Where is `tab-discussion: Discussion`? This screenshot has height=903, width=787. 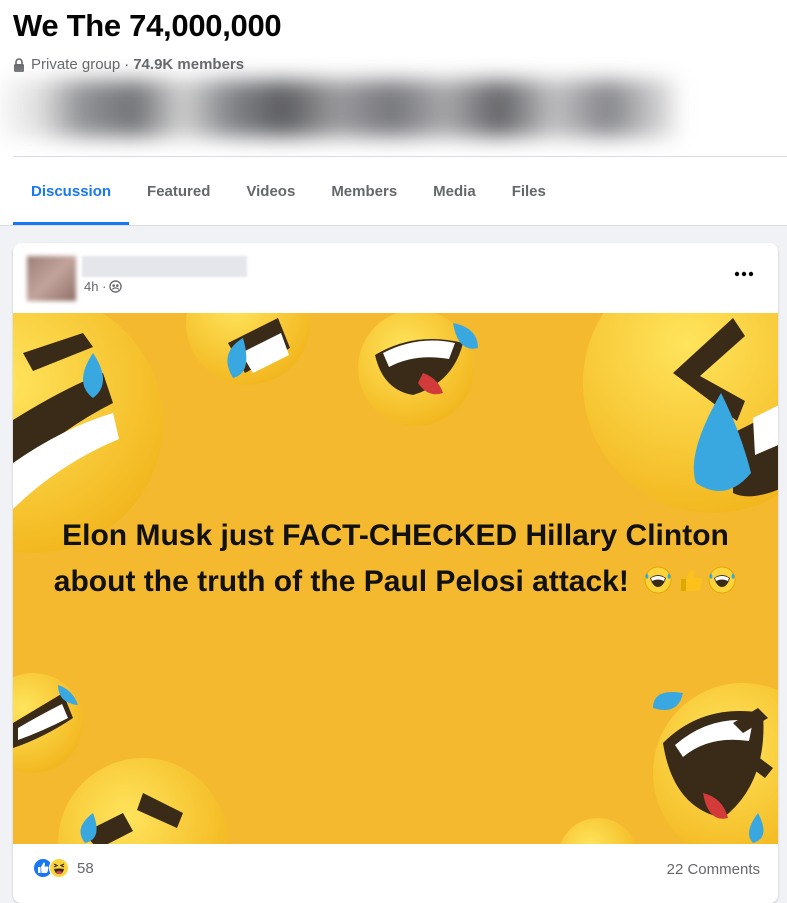
tab-discussion: Discussion is located at coordinates (71, 191).